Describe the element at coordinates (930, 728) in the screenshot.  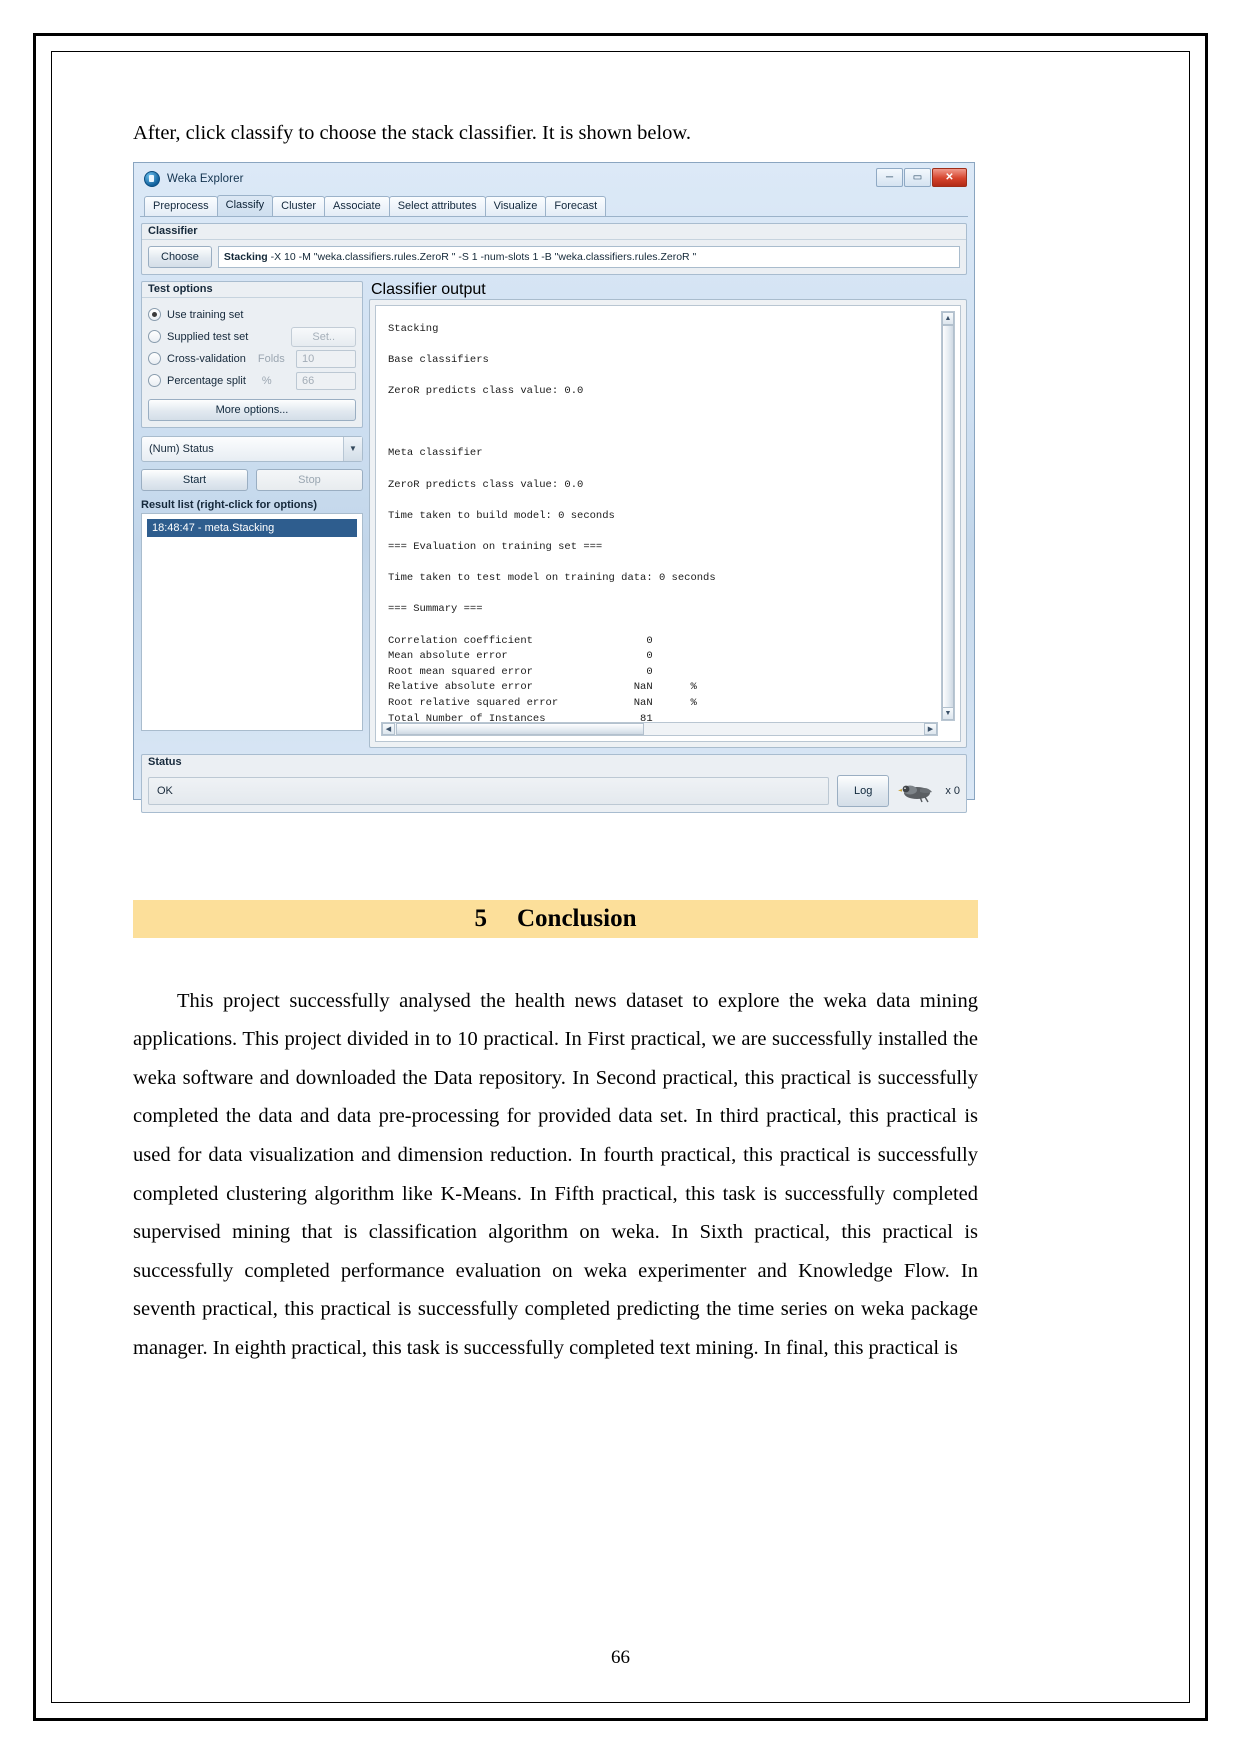
I see `scroll-right-icon: ▶` at that location.